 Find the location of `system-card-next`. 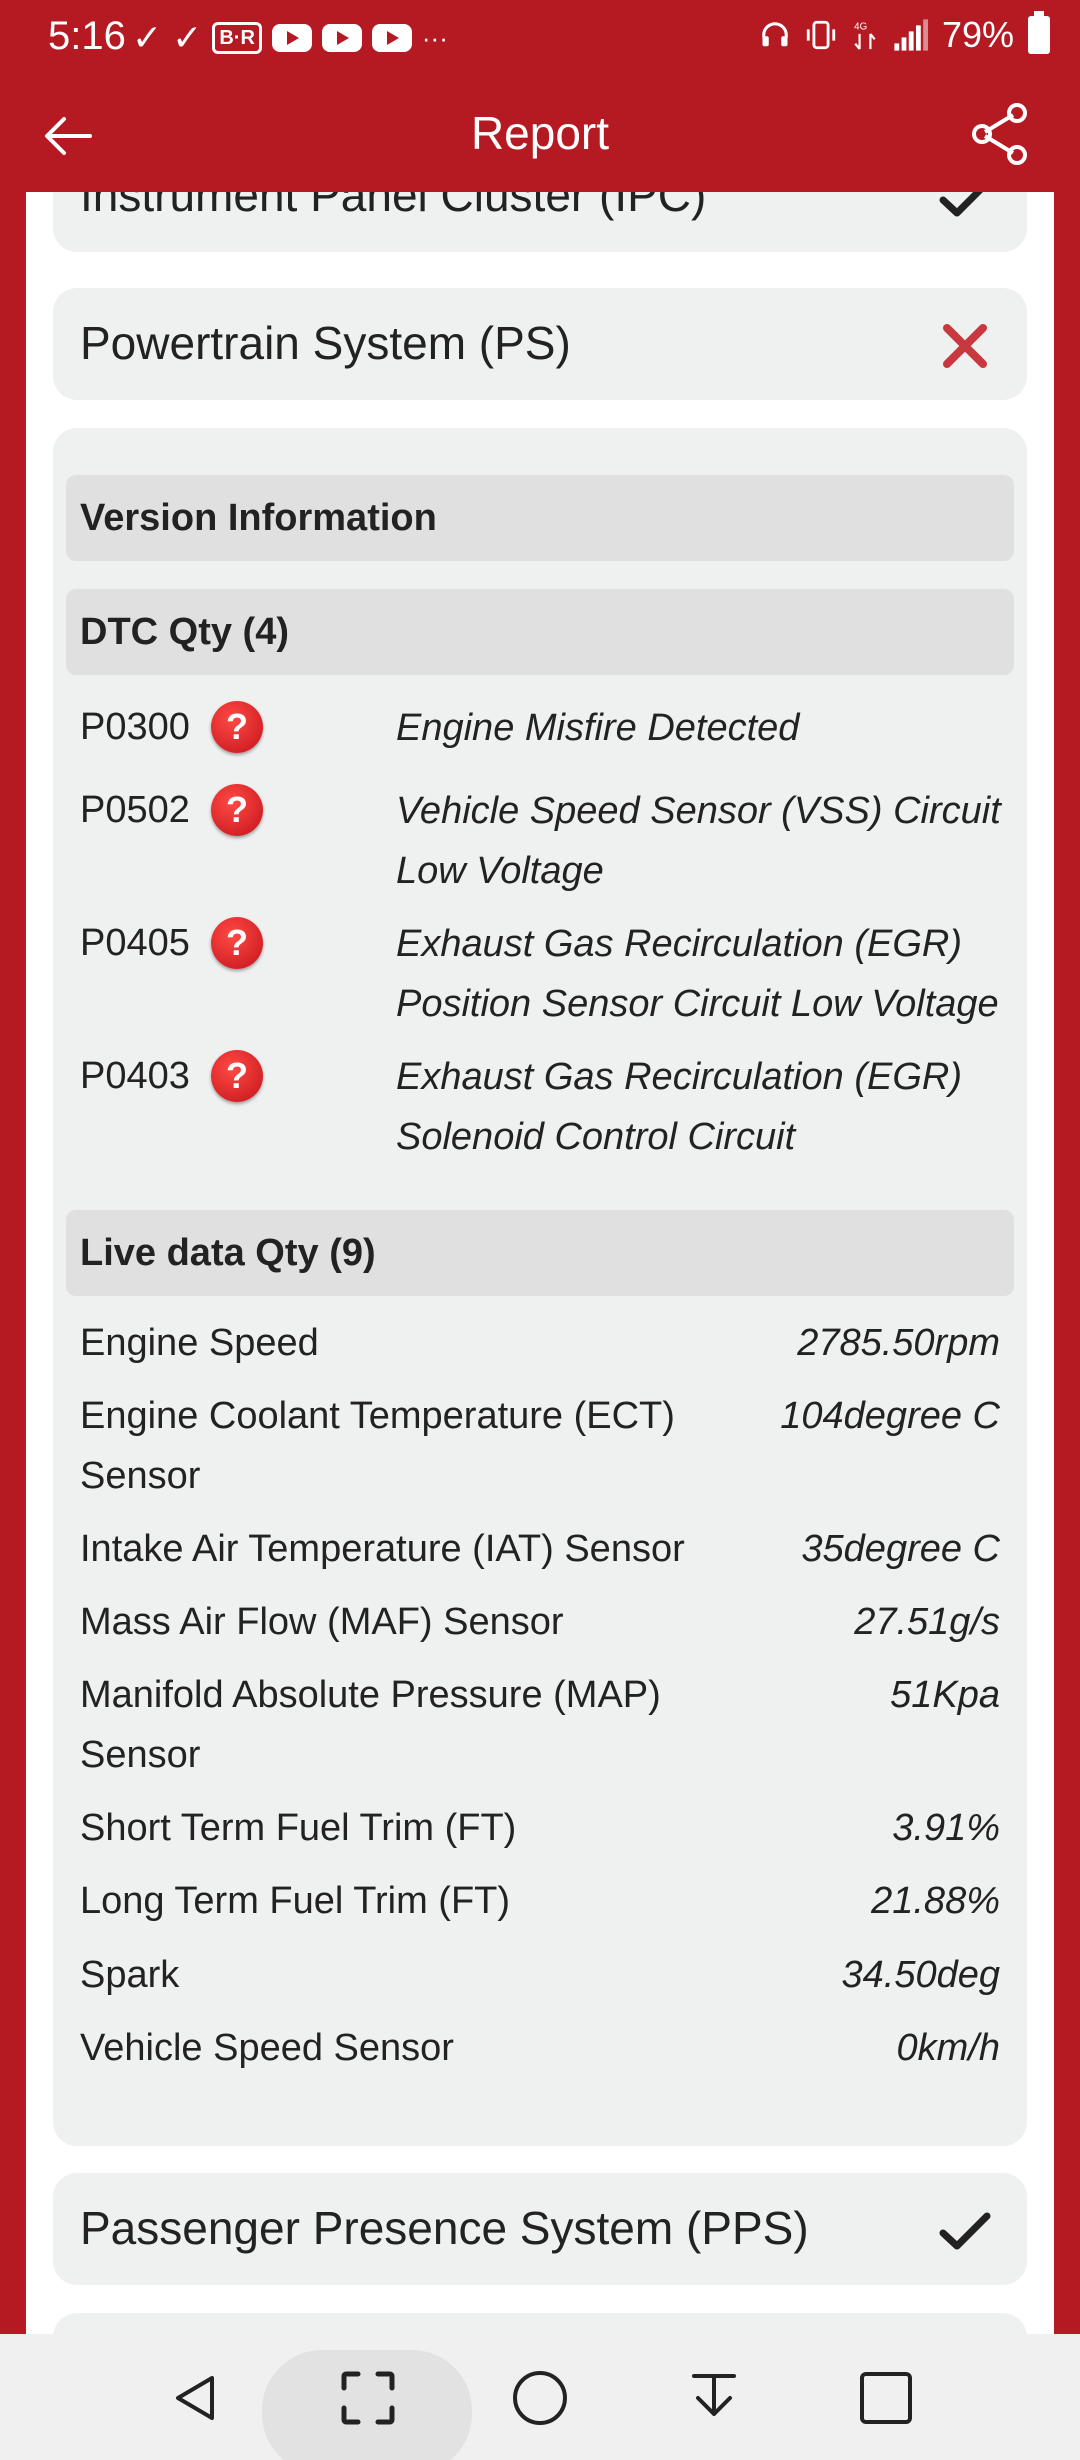

system-card-next is located at coordinates (540, 2323).